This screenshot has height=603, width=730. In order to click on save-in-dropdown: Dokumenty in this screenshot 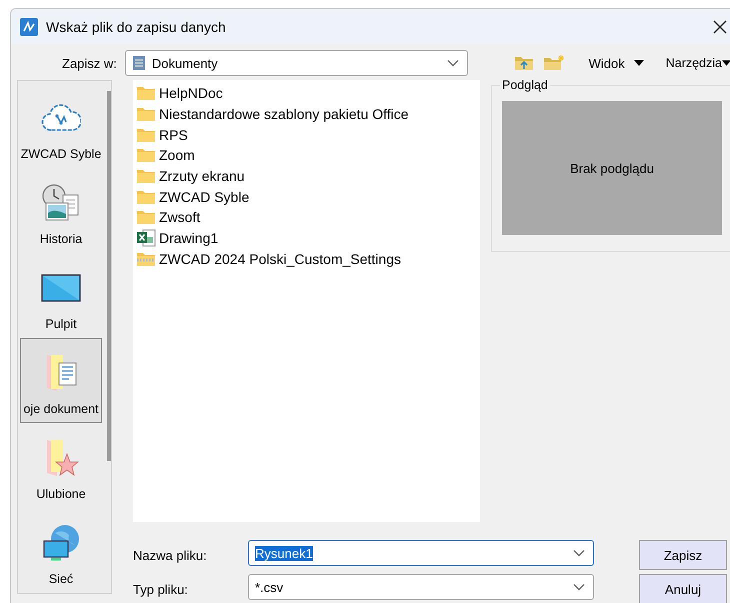, I will do `click(296, 63)`.